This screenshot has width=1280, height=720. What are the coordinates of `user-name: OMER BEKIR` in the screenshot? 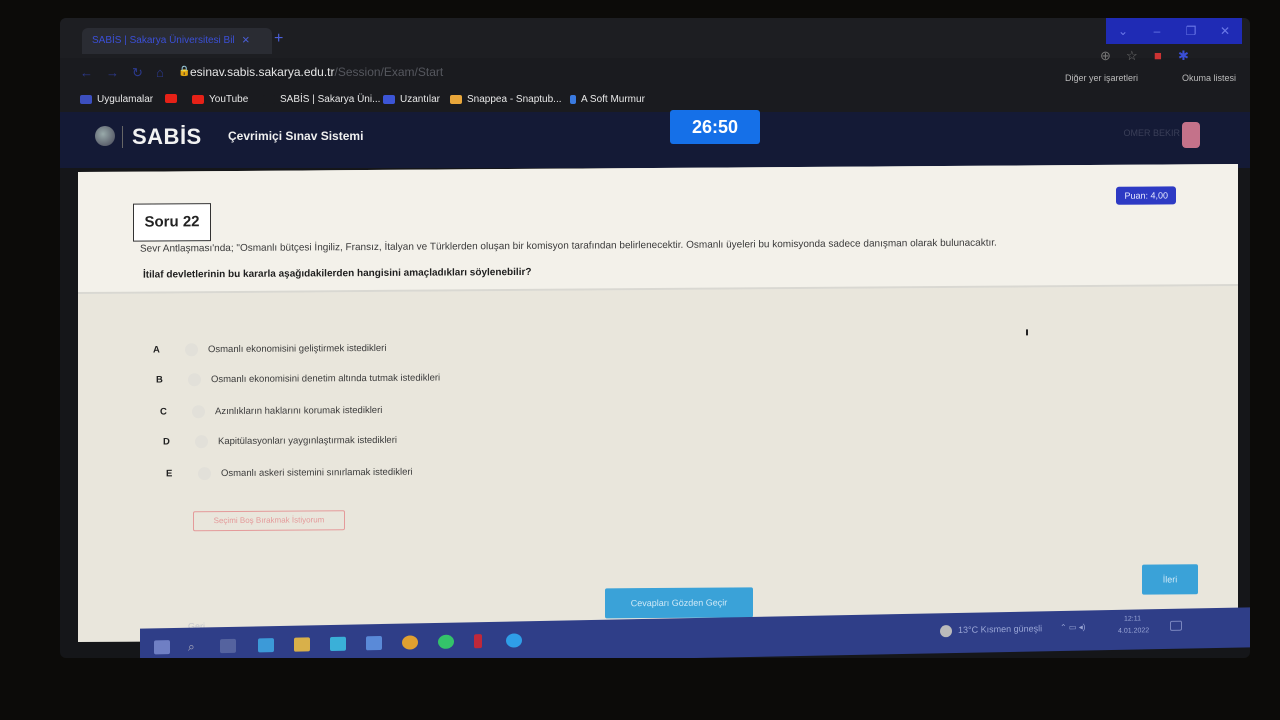 It's located at (1151, 133).